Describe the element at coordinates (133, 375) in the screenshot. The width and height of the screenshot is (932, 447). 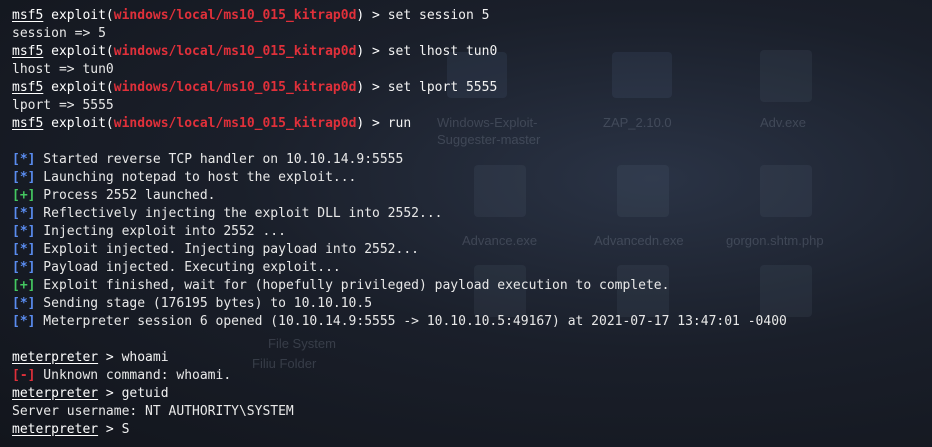
I see `status-text: Unknown command: whoami.` at that location.